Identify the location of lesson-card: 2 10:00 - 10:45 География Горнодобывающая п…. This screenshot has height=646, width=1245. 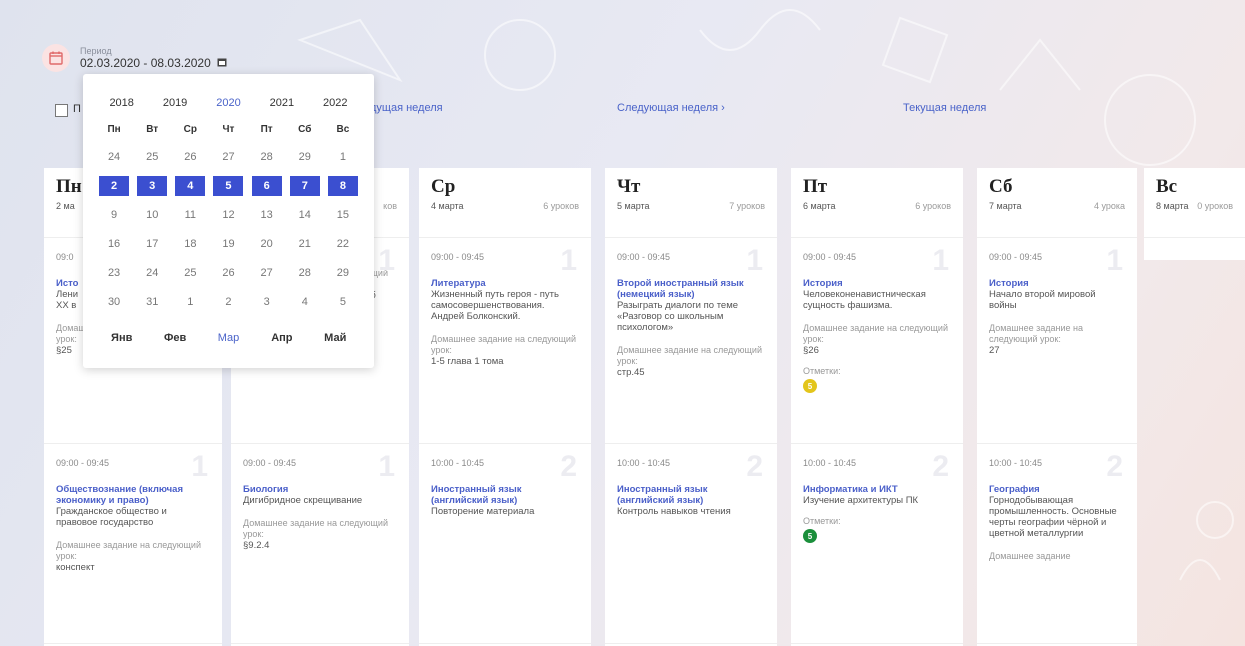
(1057, 544).